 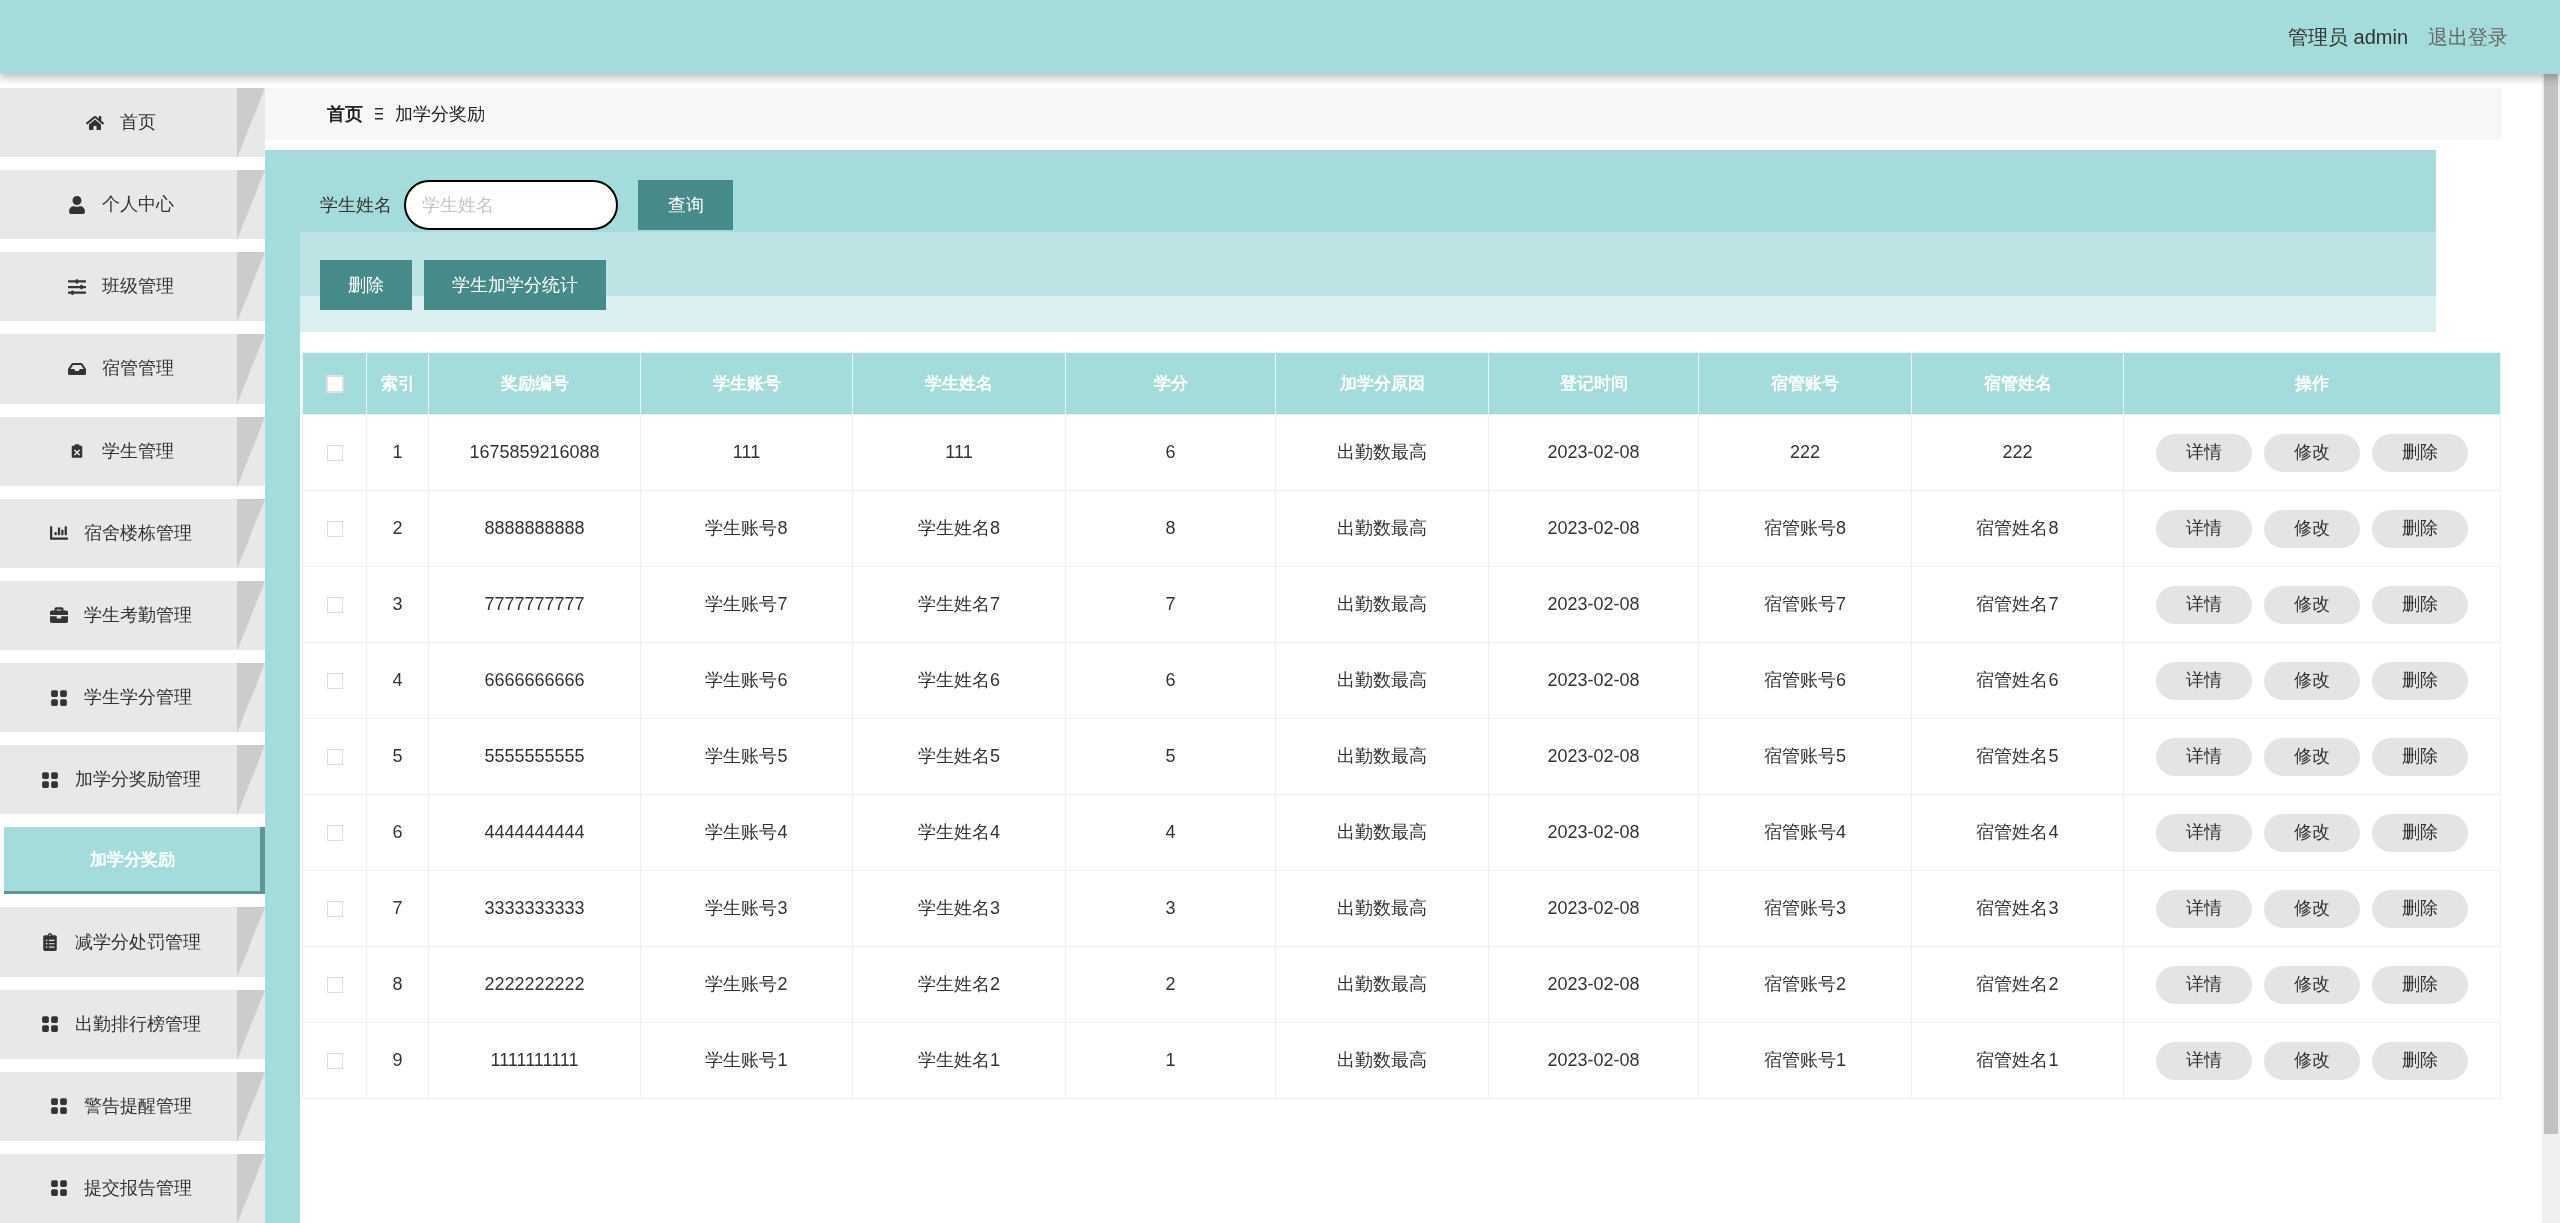 I want to click on clipboard-icon, so click(x=49, y=942).